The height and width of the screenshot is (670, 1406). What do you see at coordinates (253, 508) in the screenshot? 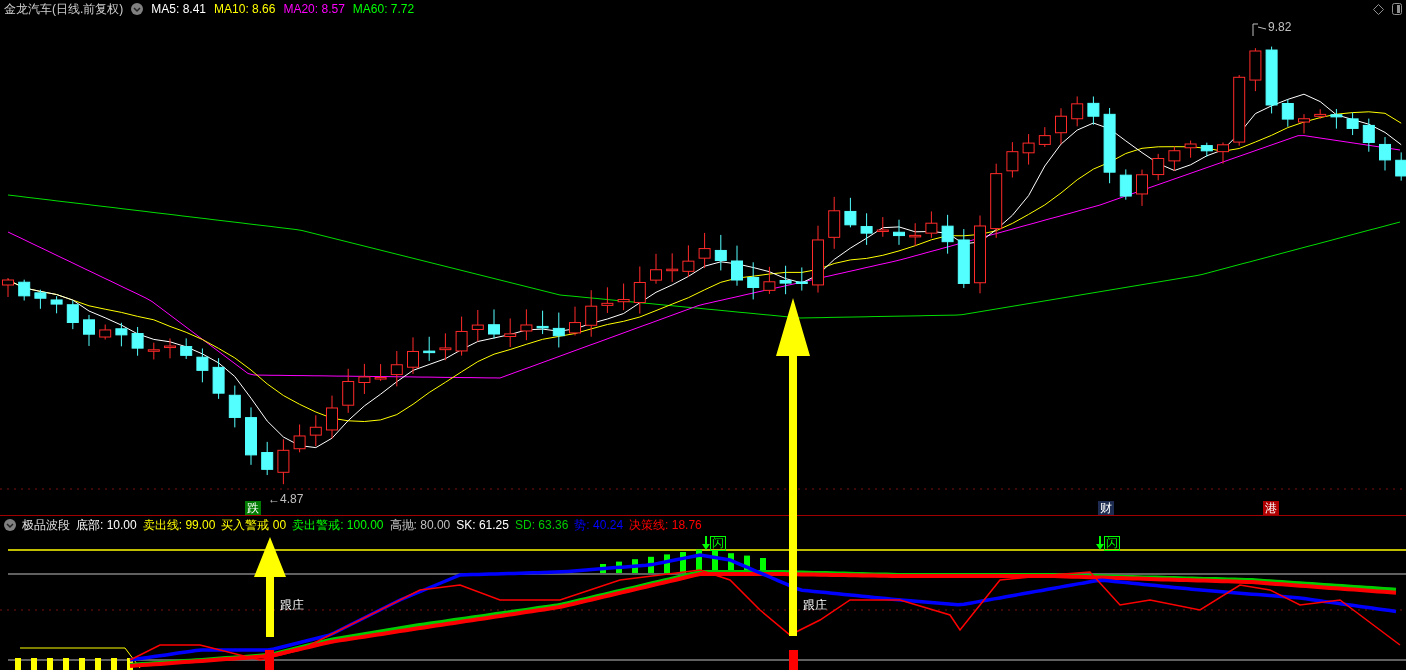
I see `signal-marker: 跌` at bounding box center [253, 508].